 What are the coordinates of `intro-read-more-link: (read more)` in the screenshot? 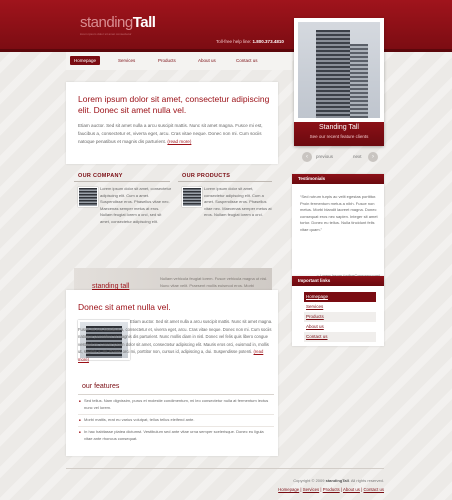 It's located at (179, 141).